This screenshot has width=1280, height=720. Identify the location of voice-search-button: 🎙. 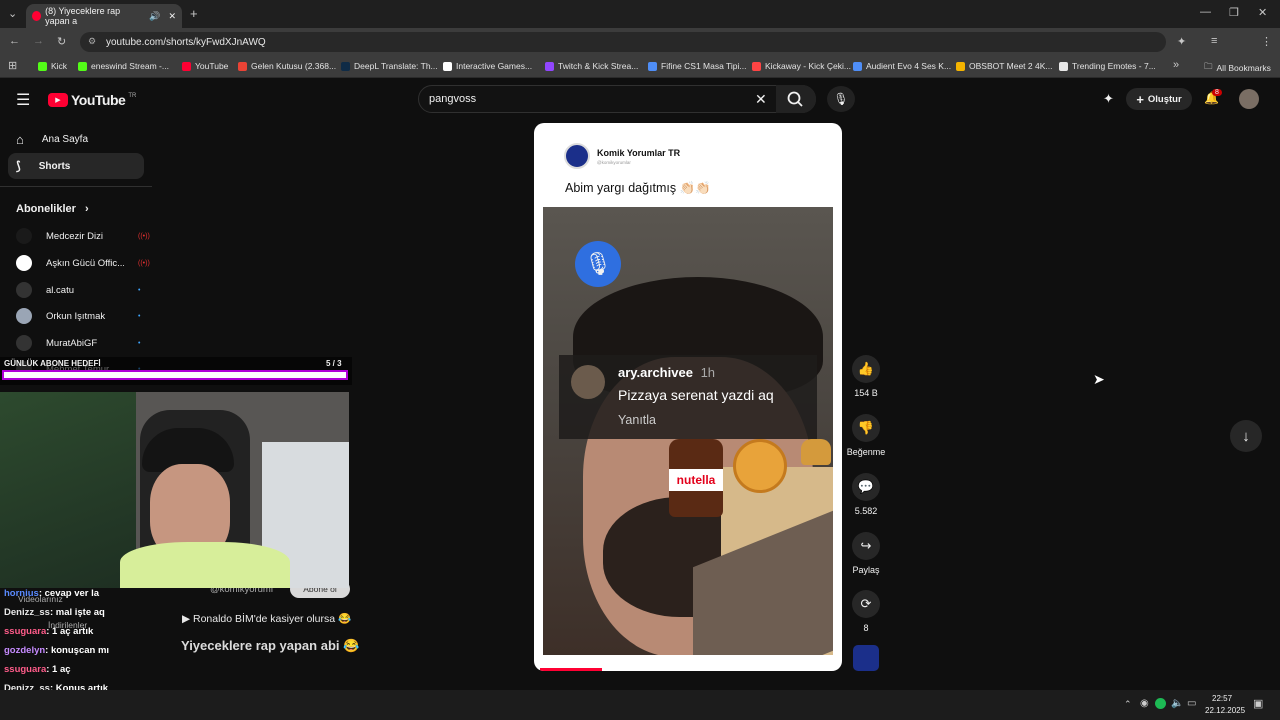
(841, 99).